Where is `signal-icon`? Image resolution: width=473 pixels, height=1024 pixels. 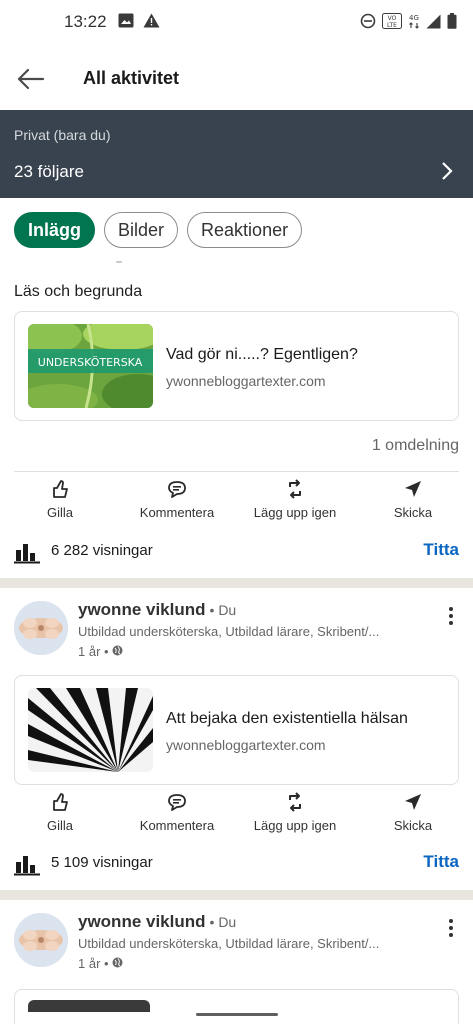
signal-icon is located at coordinates (433, 24).